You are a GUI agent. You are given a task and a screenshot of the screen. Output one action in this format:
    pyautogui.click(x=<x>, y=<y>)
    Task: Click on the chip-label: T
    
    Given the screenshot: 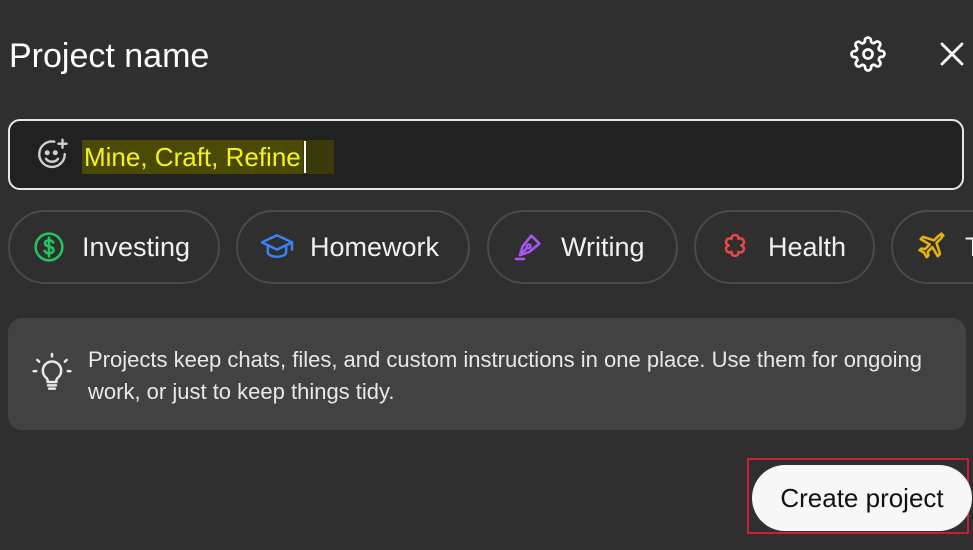 What is the action you would take?
    pyautogui.click(x=969, y=247)
    